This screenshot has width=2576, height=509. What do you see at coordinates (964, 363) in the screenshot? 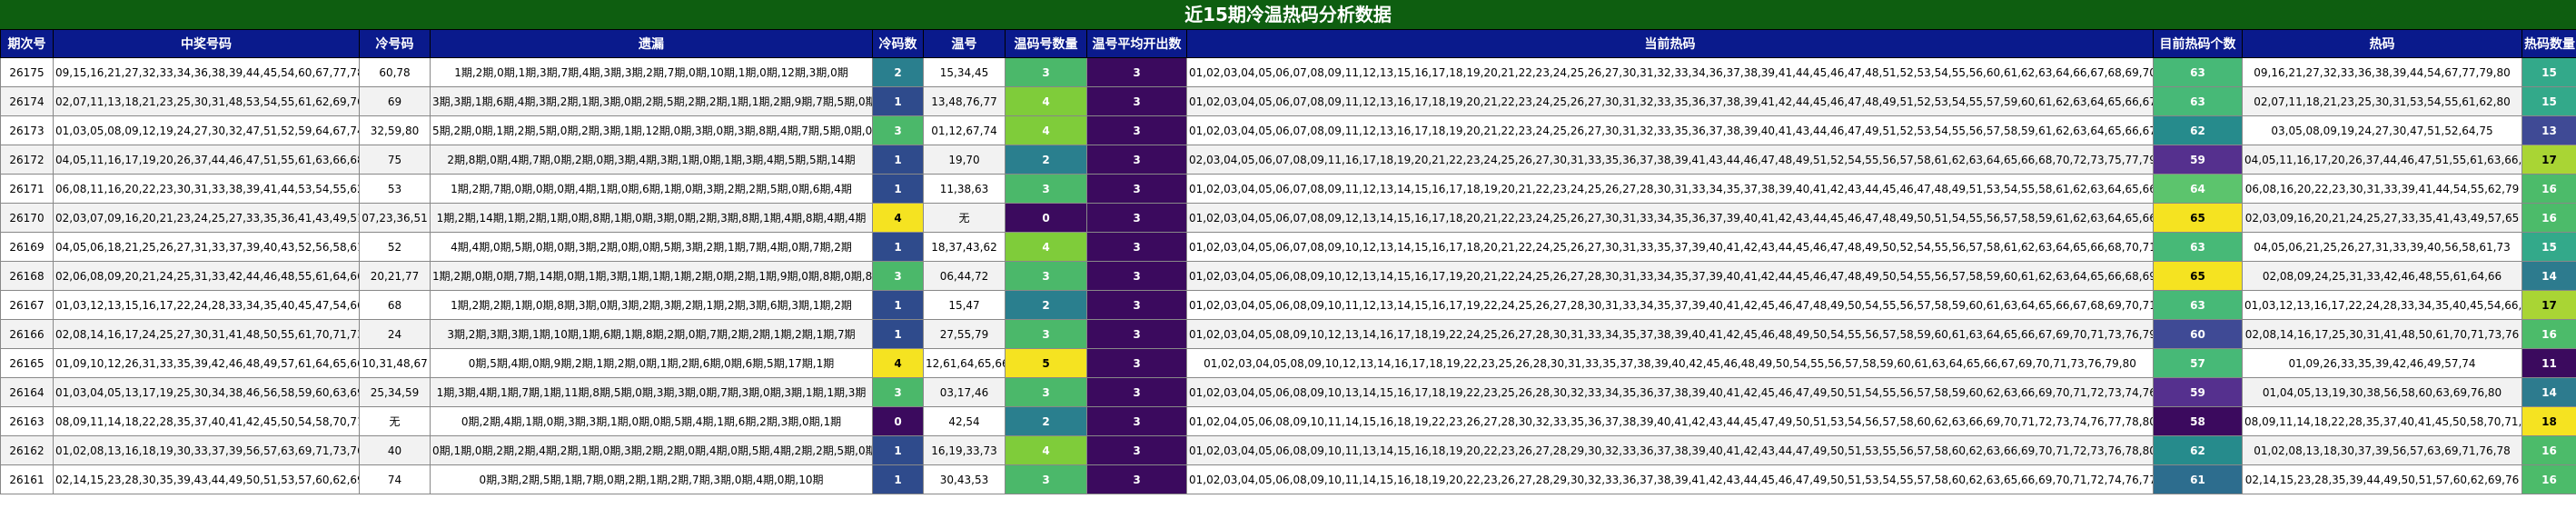
I see `warm-numbers-cell: 12,61,64,65,66` at bounding box center [964, 363].